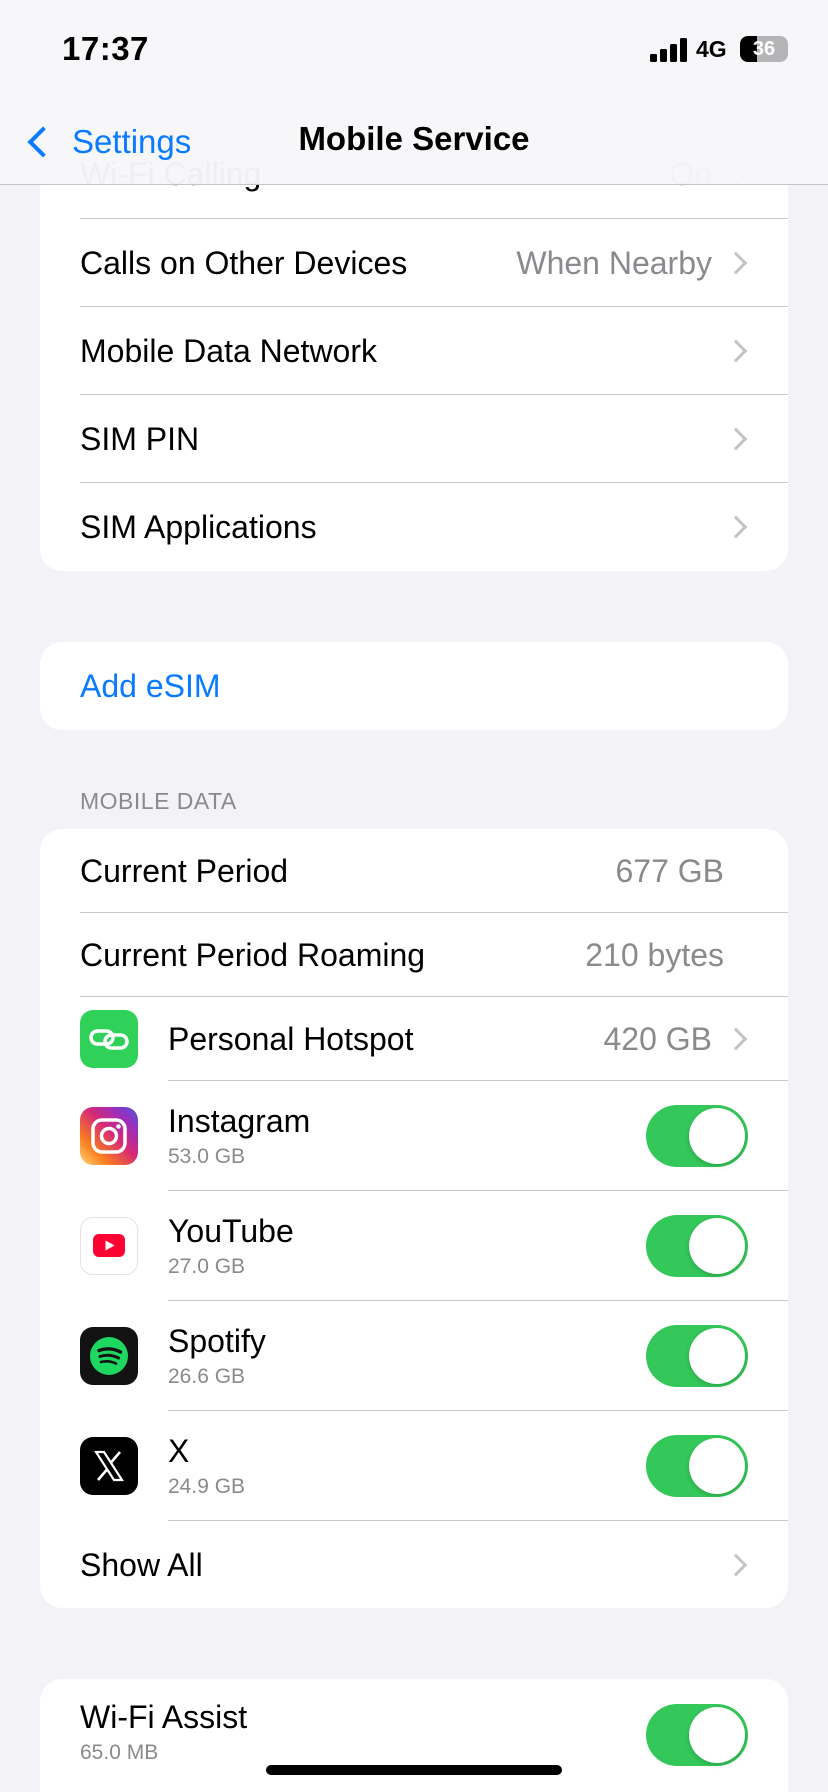 Image resolution: width=828 pixels, height=1792 pixels. What do you see at coordinates (711, 49) in the screenshot?
I see `network-type: 4G` at bounding box center [711, 49].